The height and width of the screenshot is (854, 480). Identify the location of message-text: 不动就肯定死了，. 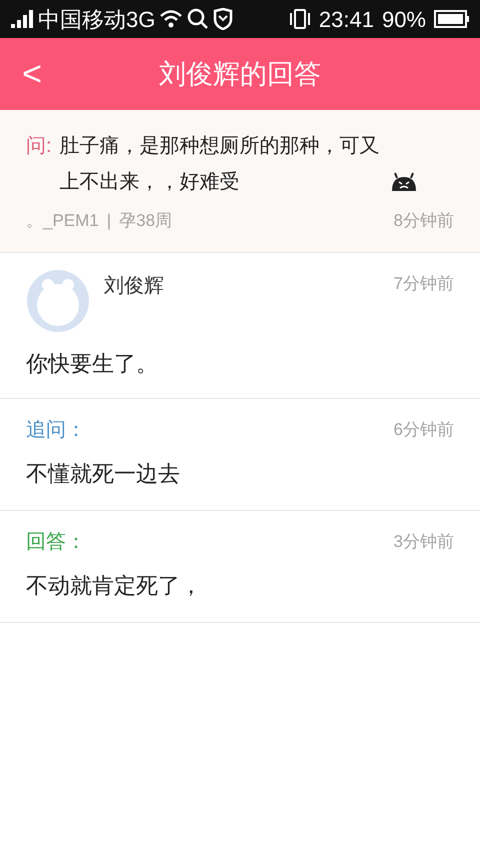
(114, 586).